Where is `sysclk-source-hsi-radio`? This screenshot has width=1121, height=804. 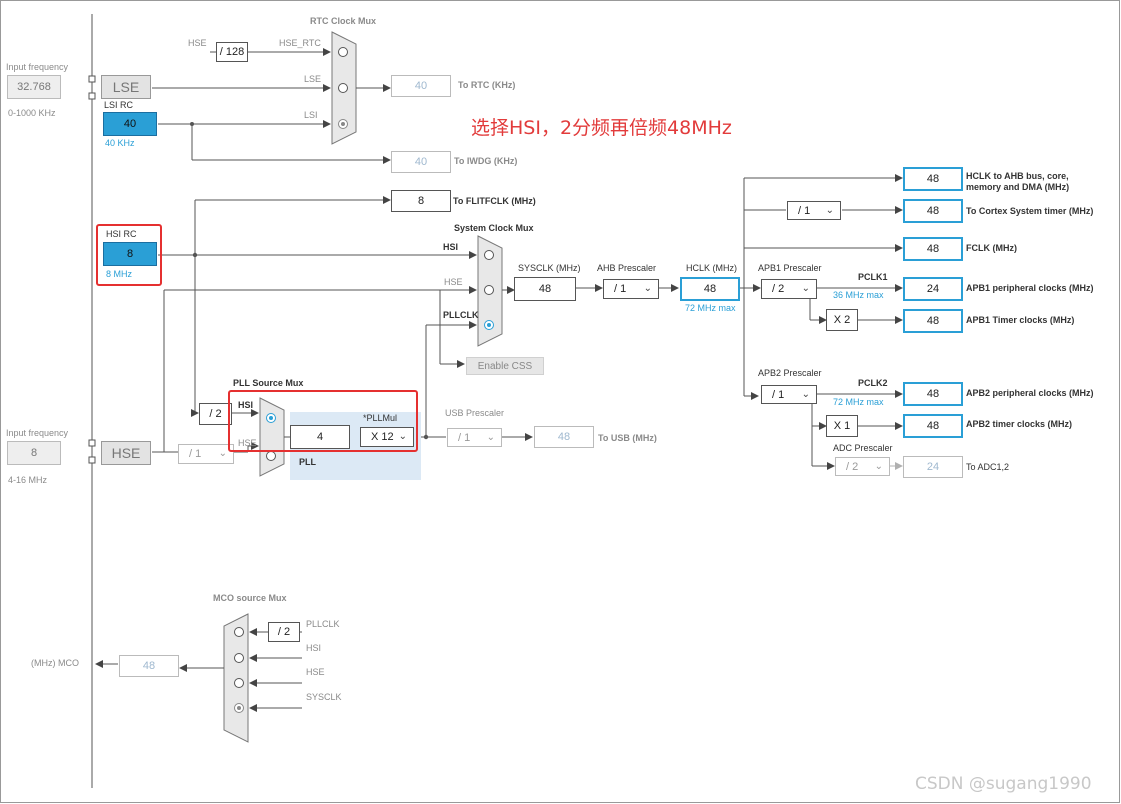
sysclk-source-hsi-radio is located at coordinates (489, 255).